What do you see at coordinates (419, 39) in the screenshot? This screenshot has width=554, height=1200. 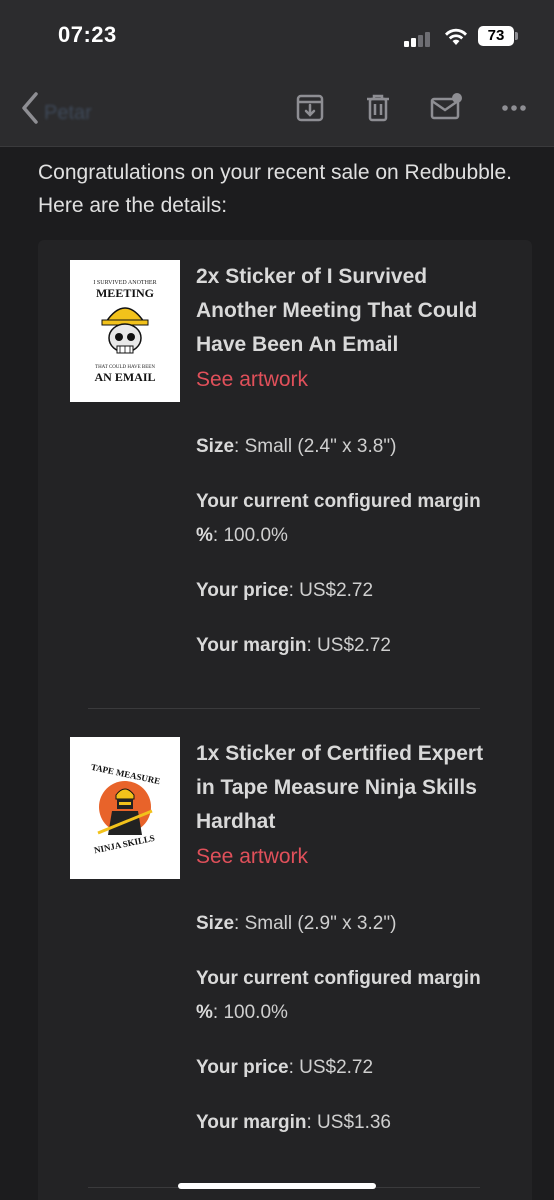 I see `cellular-signal-icon` at bounding box center [419, 39].